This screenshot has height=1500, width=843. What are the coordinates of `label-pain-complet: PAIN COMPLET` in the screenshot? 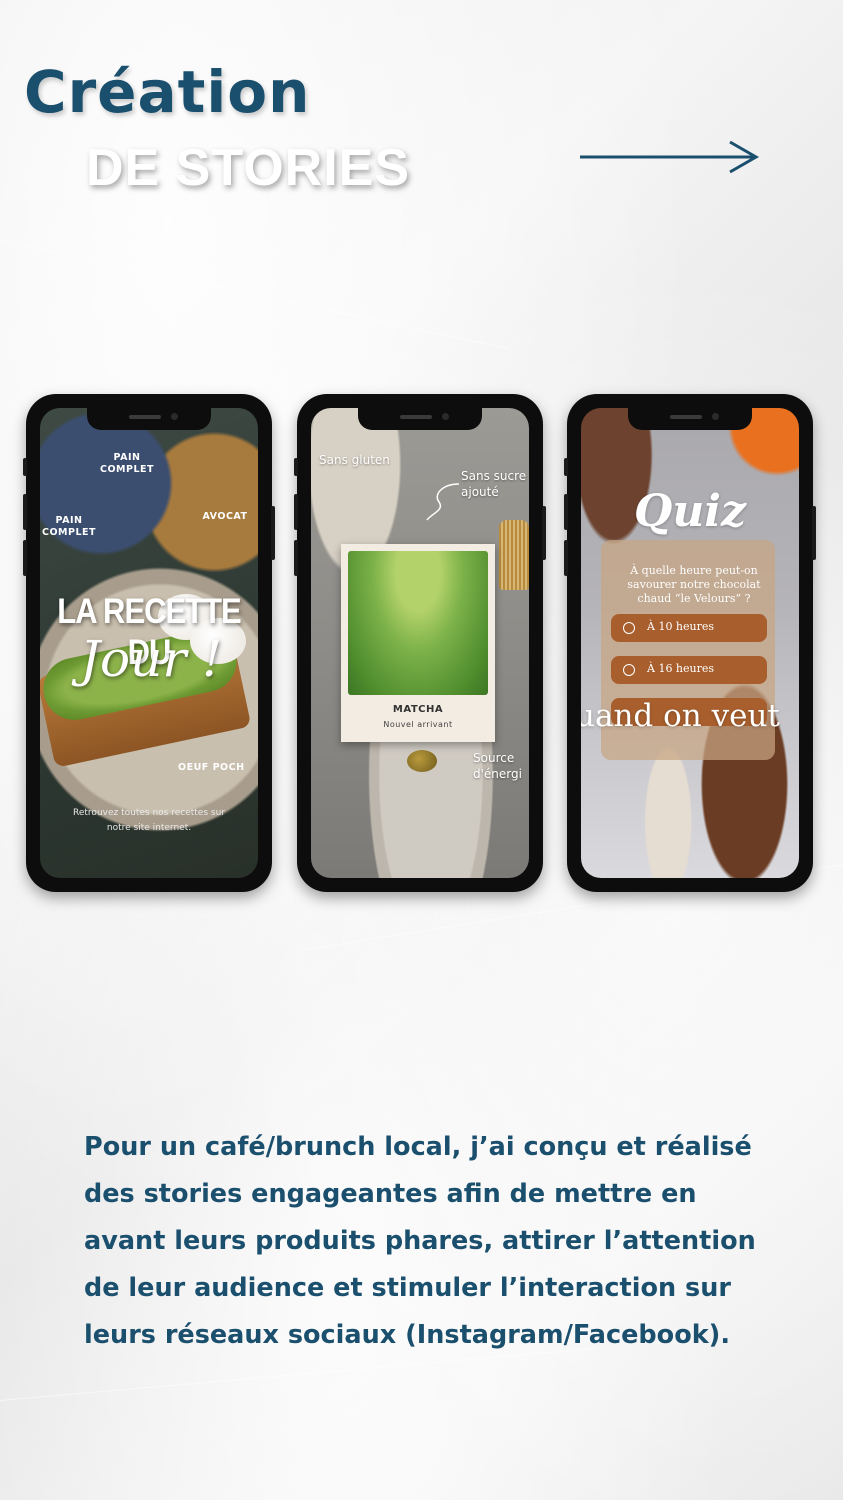 It's located at (127, 463).